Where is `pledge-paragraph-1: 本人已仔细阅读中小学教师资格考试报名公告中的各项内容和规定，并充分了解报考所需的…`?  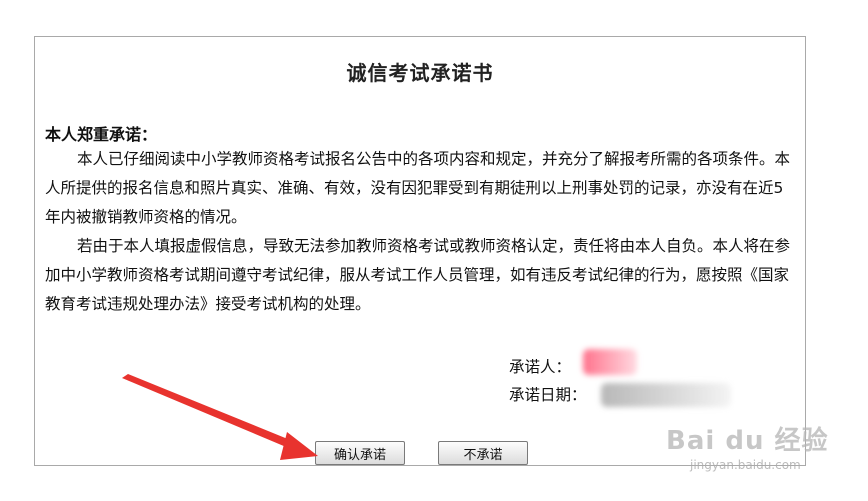
pledge-paragraph-1: 本人已仔细阅读中小学教师资格考试报名公告中的各项内容和规定，并充分了解报考所需的… is located at coordinates (418, 188).